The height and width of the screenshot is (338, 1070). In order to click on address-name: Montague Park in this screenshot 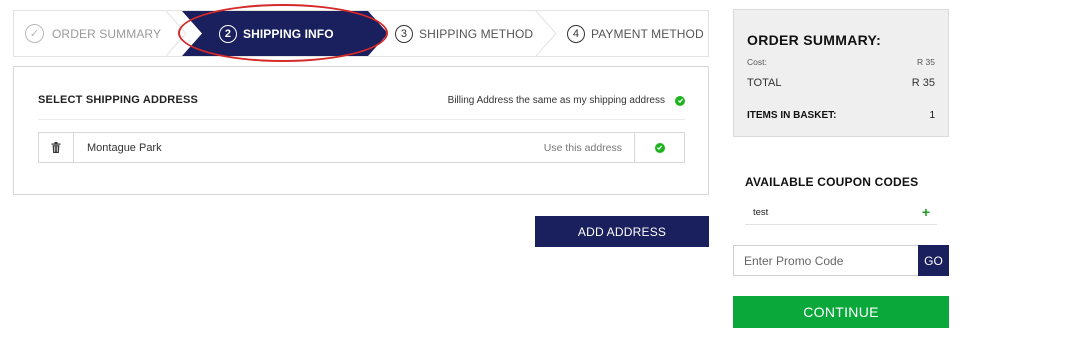, I will do `click(124, 147)`.